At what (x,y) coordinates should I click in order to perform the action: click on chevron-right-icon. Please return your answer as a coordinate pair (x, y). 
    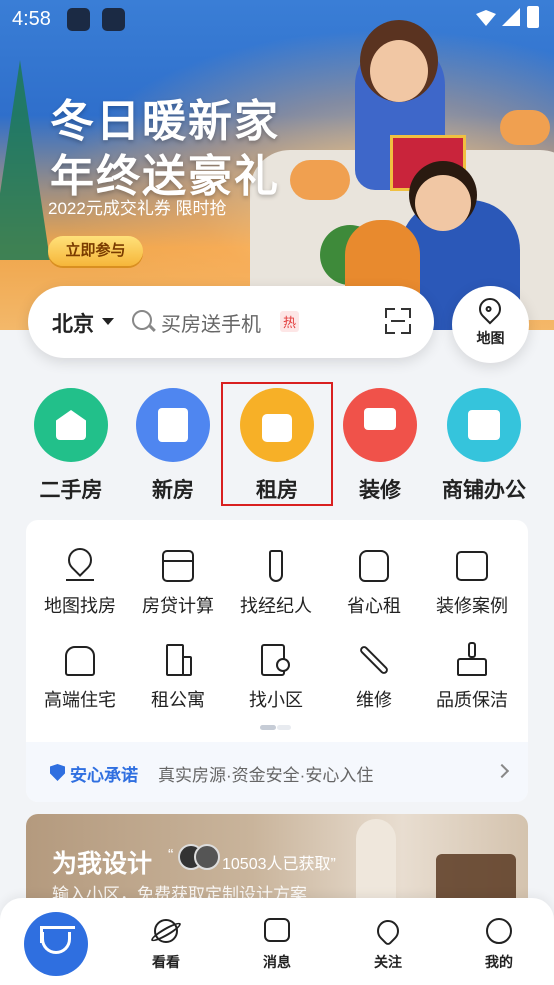
    Looking at the image, I should click on (502, 771).